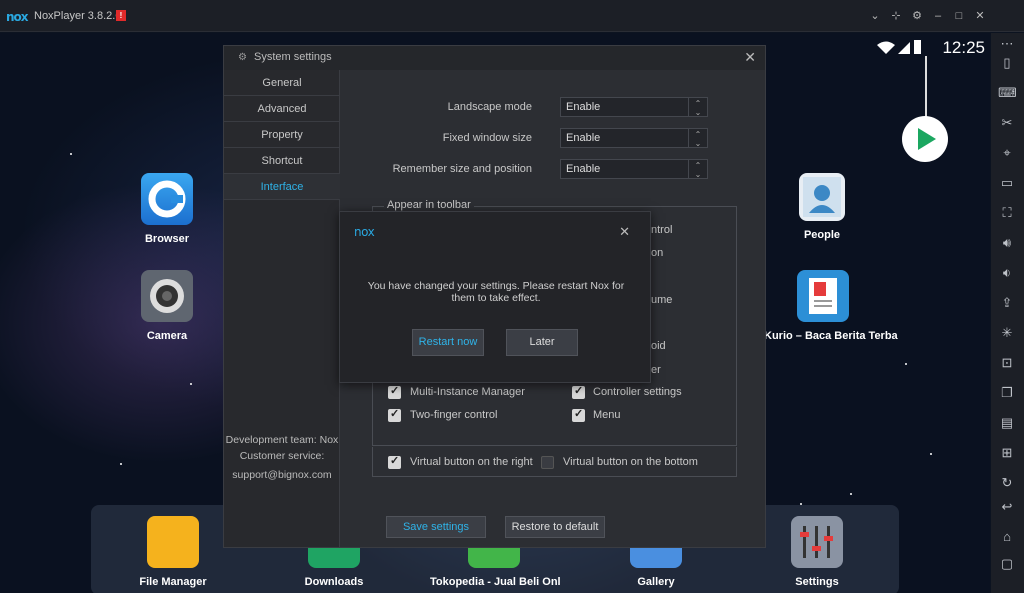  What do you see at coordinates (394, 391) in the screenshot?
I see `checkbox-multi-instance` at bounding box center [394, 391].